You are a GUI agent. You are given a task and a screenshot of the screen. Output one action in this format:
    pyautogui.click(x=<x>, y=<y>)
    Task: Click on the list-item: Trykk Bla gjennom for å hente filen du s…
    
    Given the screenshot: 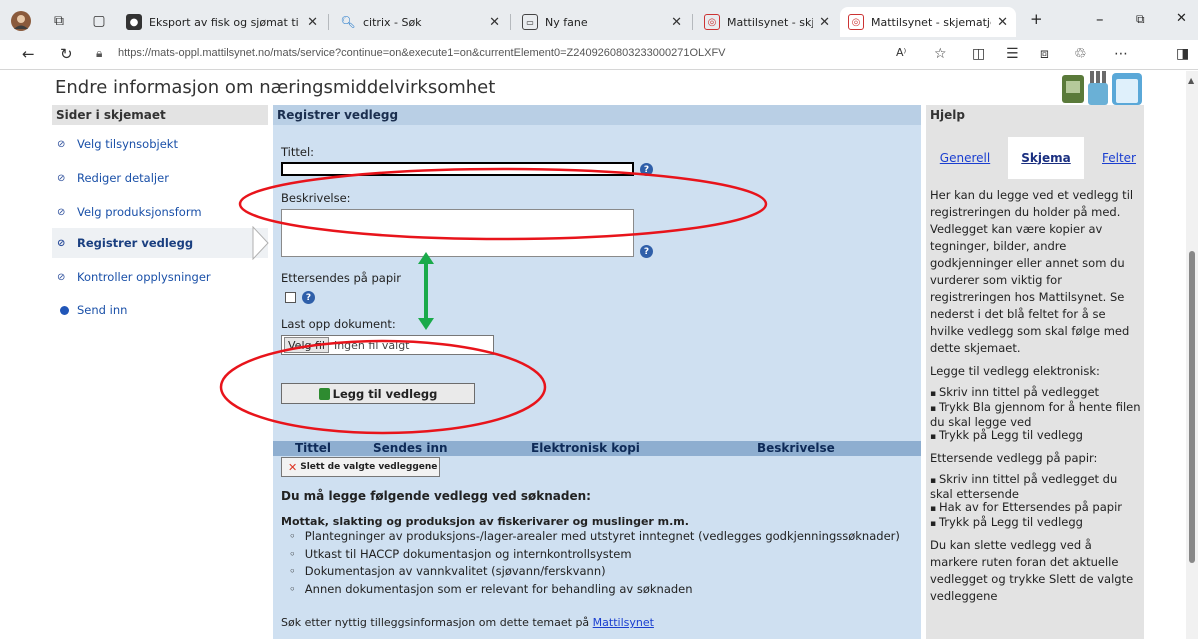 What is the action you would take?
    pyautogui.click(x=1036, y=415)
    